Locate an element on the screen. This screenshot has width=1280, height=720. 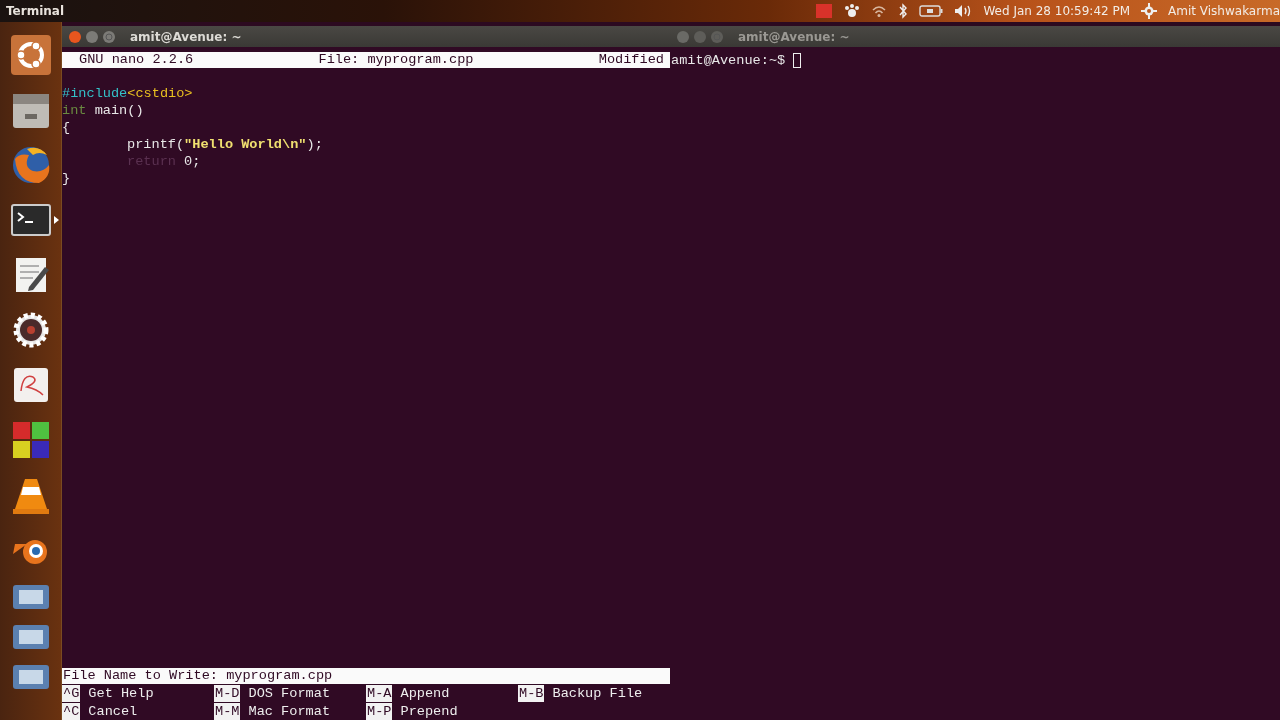
shortcut-key: ^G is located at coordinates (71, 693).